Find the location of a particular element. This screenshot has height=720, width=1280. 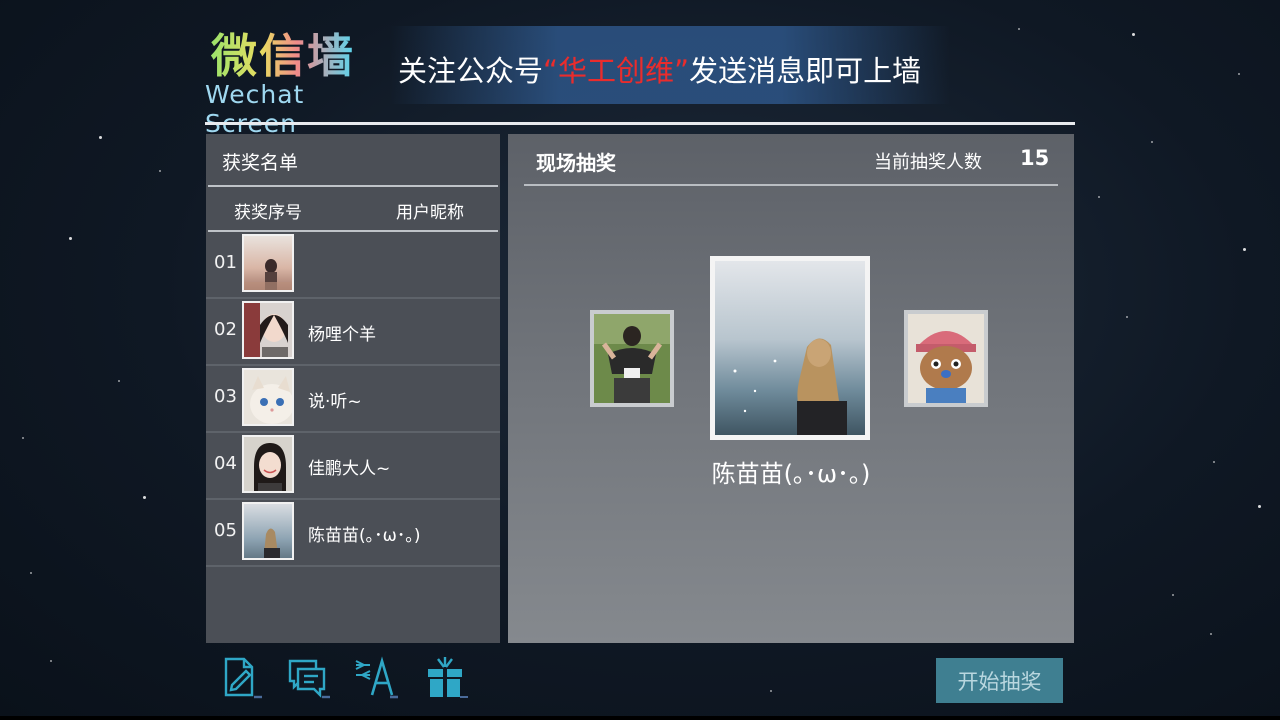

winner-index: 02 is located at coordinates (225, 329).